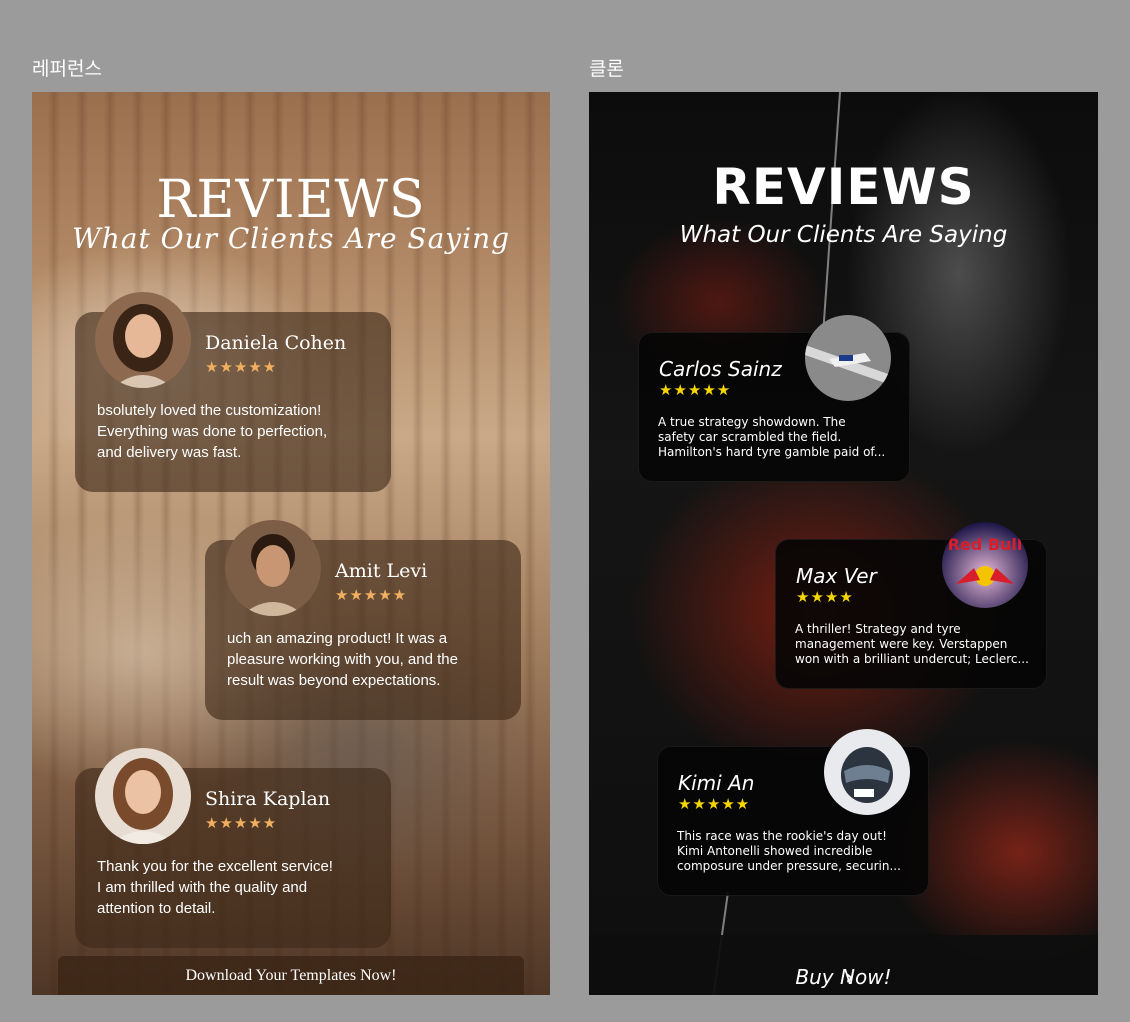  What do you see at coordinates (67, 69) in the screenshot?
I see `reference-label: 레퍼런스` at bounding box center [67, 69].